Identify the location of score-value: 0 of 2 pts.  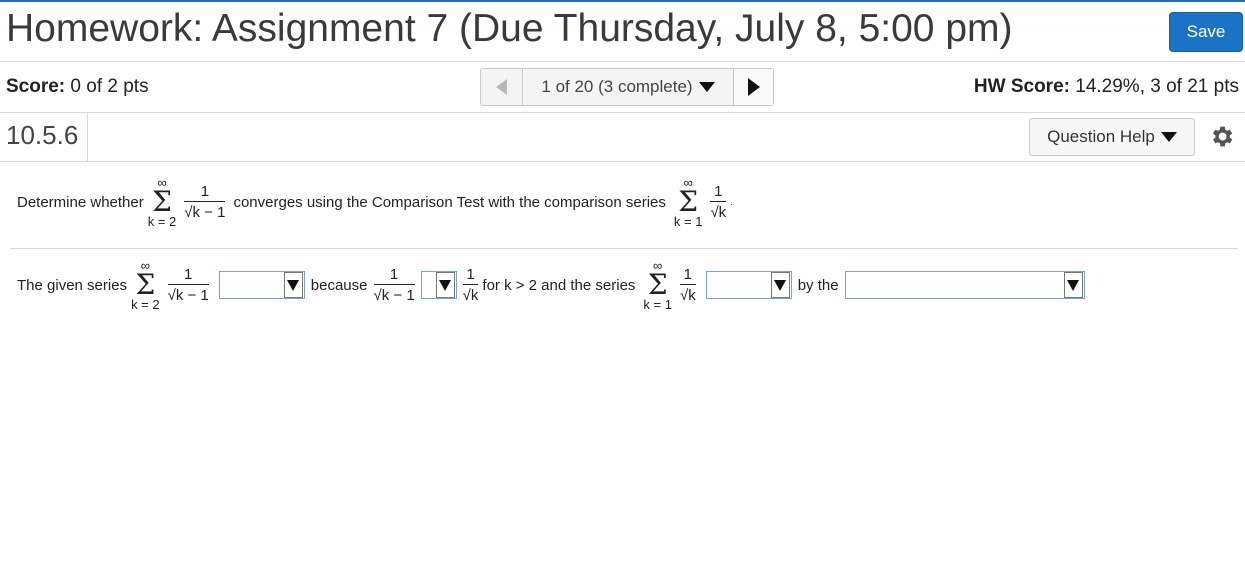
(109, 86).